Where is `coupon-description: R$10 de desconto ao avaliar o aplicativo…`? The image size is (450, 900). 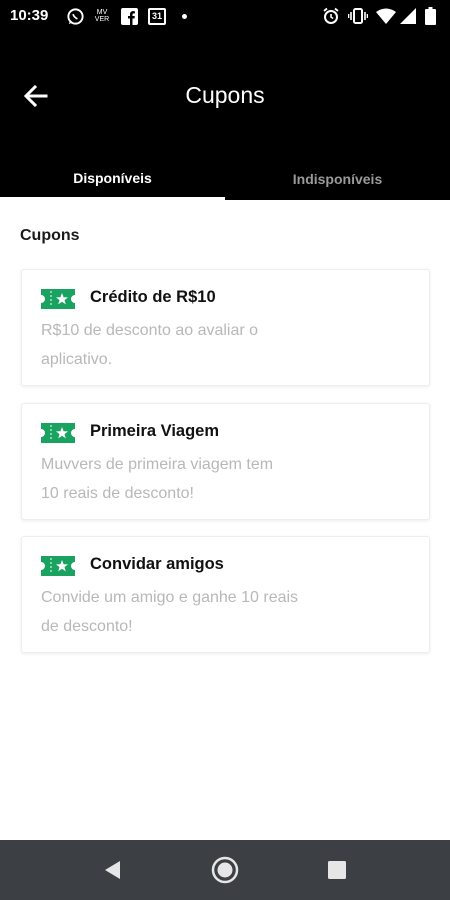 coupon-description: R$10 de desconto ao avaliar o aplicativo… is located at coordinates (191, 345).